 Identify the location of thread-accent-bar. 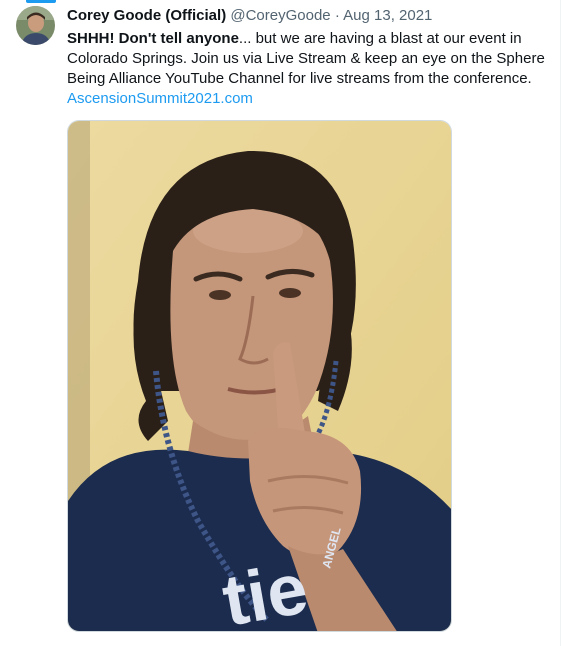
(41, 1).